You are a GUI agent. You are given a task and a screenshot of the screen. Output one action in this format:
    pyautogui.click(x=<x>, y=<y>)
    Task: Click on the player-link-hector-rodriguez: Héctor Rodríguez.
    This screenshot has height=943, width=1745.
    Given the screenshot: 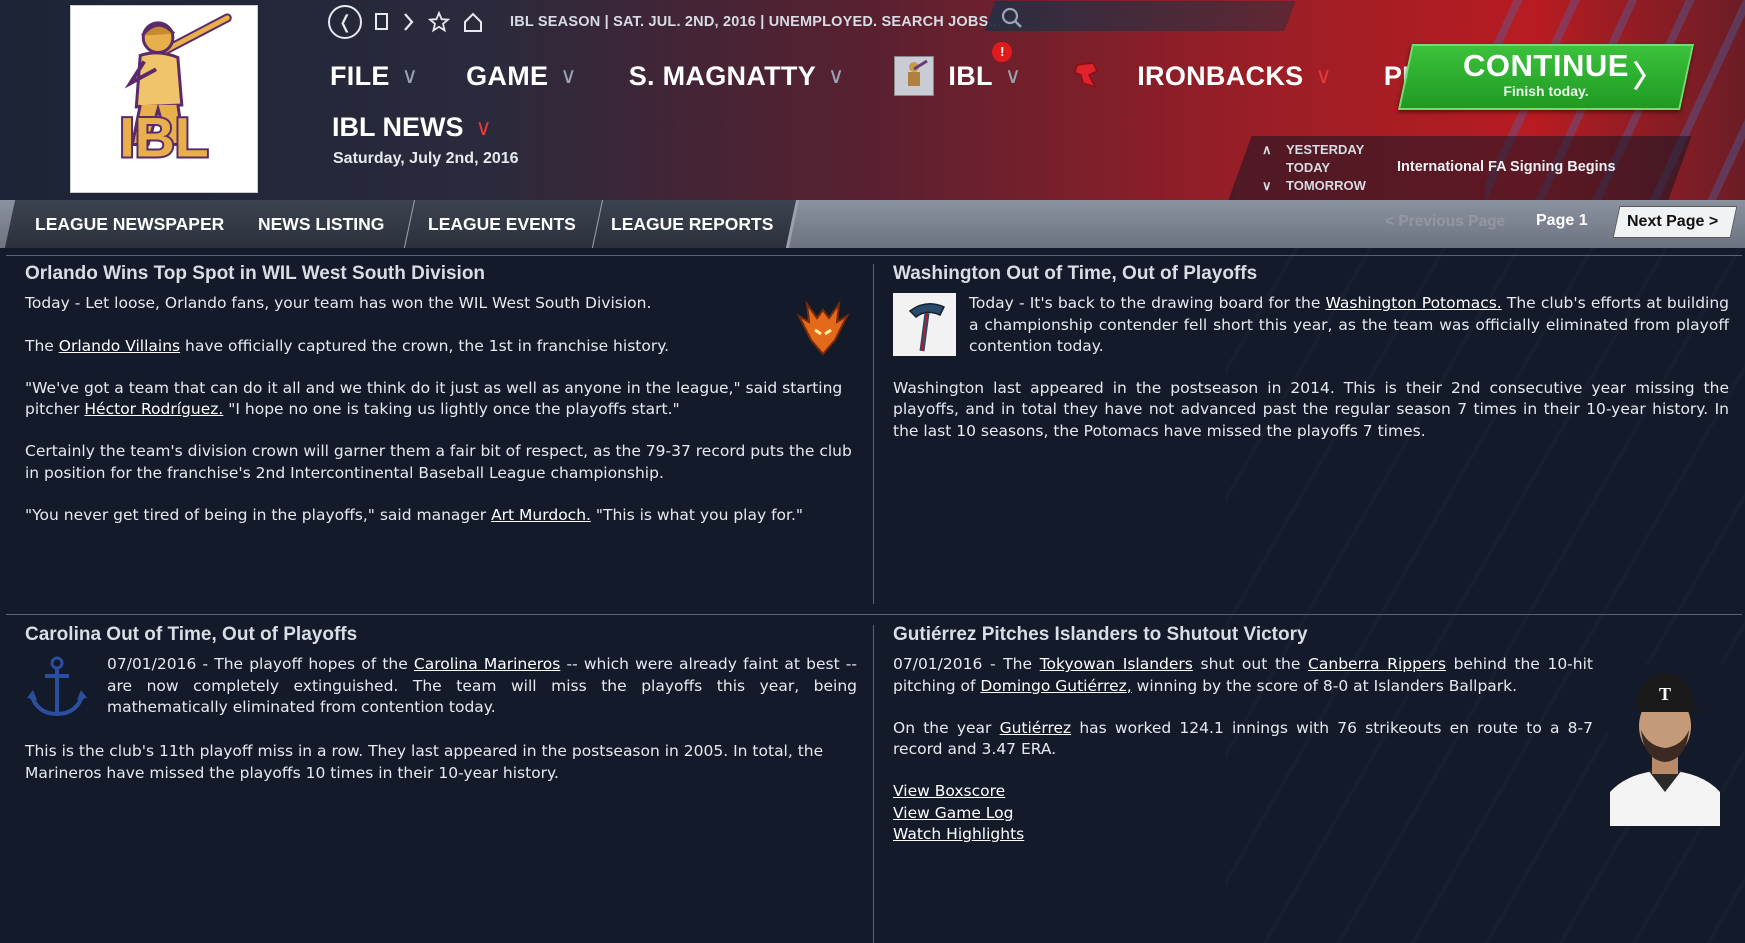 What is the action you would take?
    pyautogui.click(x=153, y=409)
    